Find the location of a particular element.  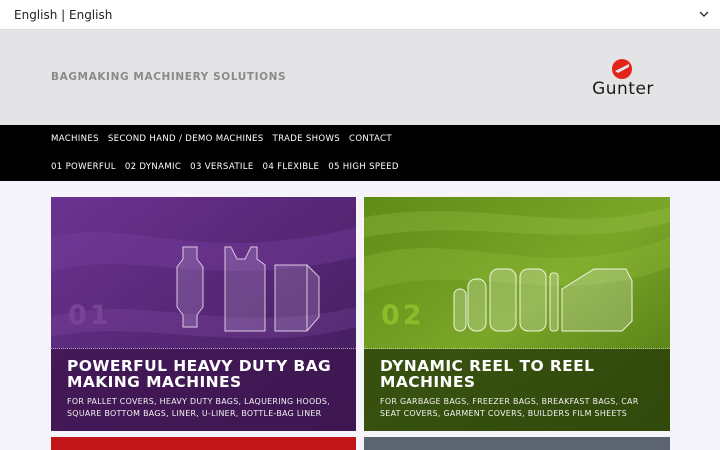

language-selector: English | English is located at coordinates (360, 15).